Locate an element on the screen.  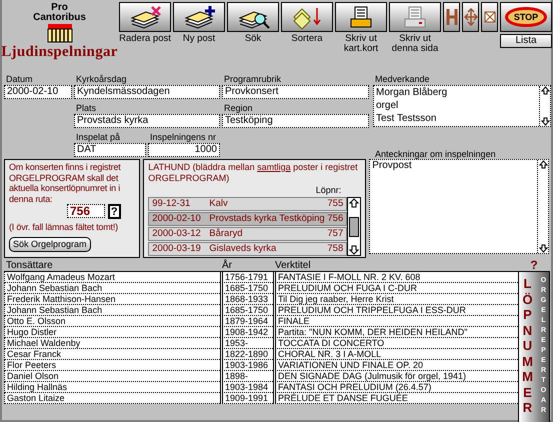
app-title: Ljudinspelningar is located at coordinates (59, 52).